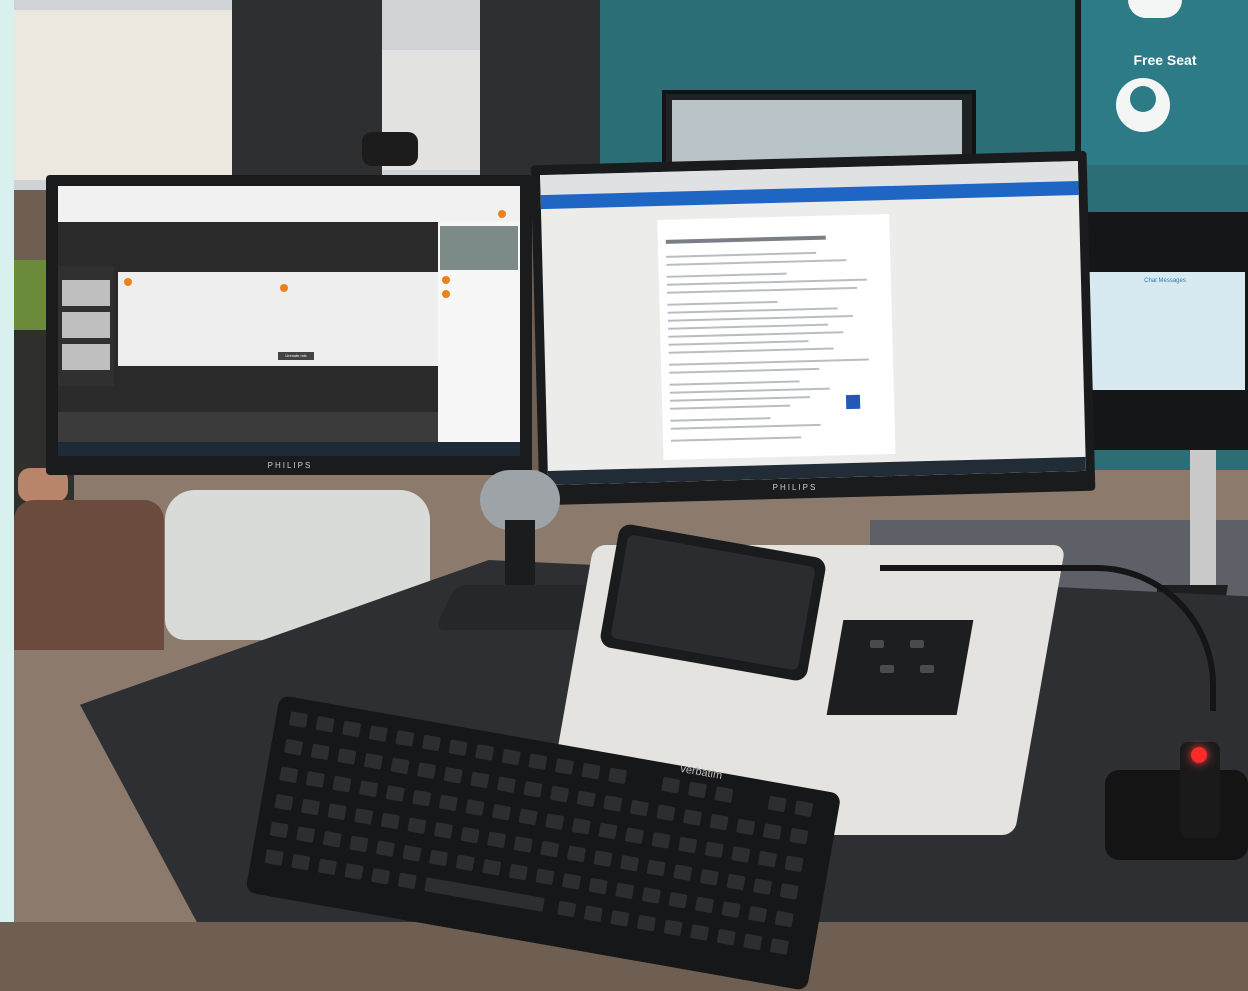  I want to click on video-camera-icon, so click(853, 402).